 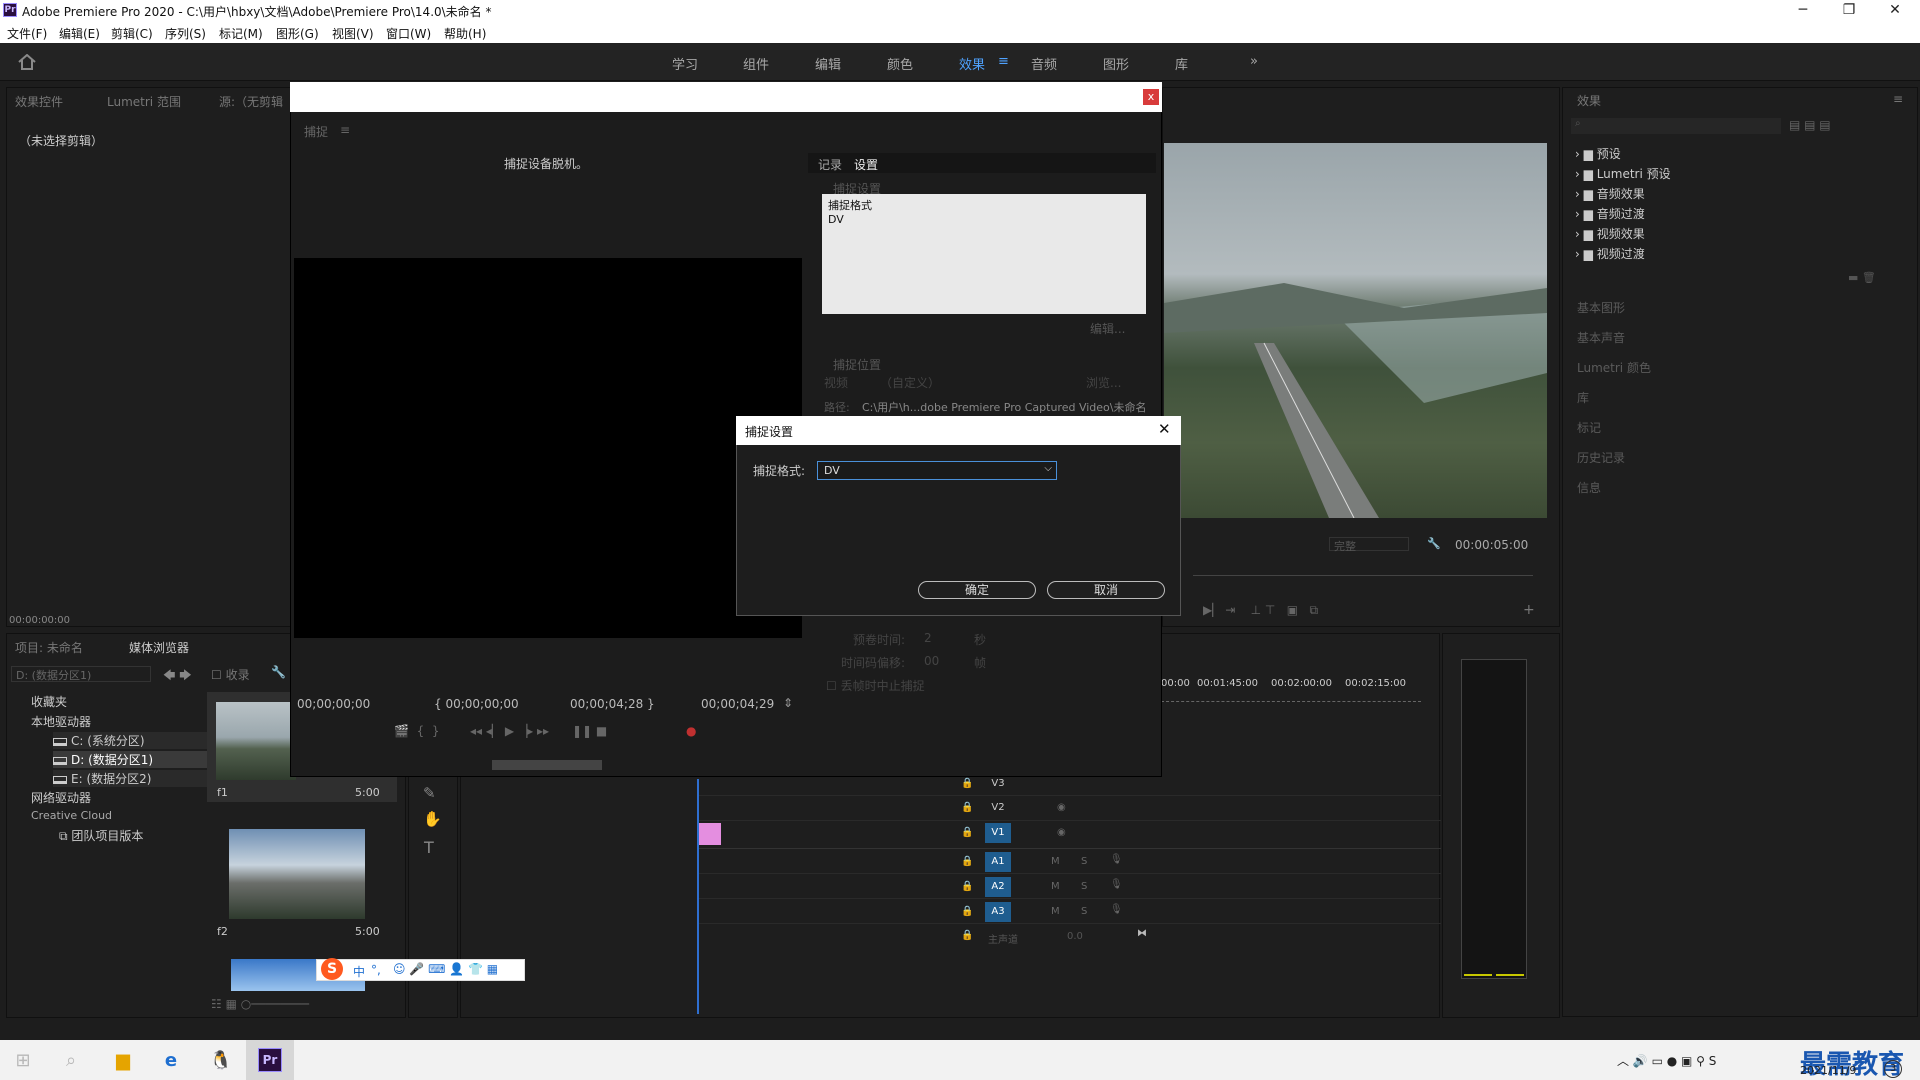 What do you see at coordinates (1849, 11) in the screenshot?
I see `restore-button: ❐` at bounding box center [1849, 11].